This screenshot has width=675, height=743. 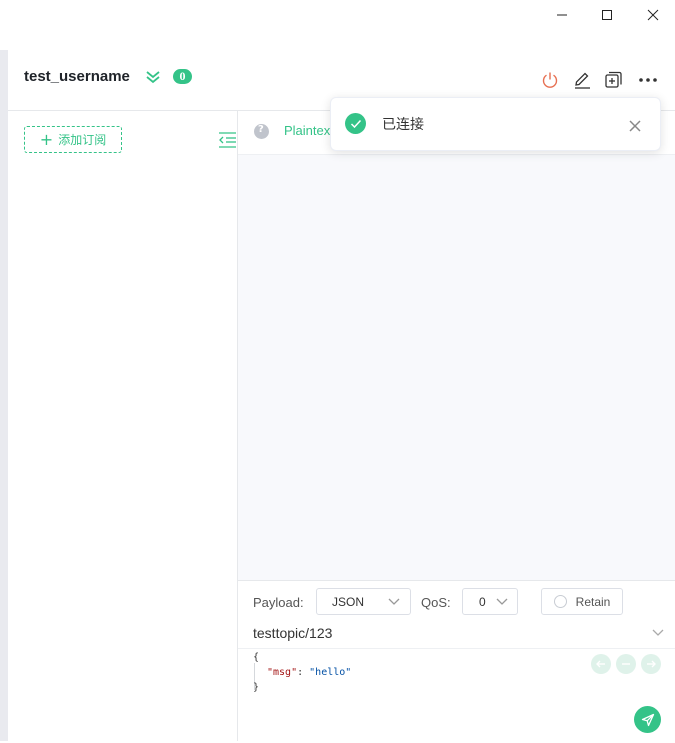 What do you see at coordinates (303, 672) in the screenshot?
I see `code-colon: :` at bounding box center [303, 672].